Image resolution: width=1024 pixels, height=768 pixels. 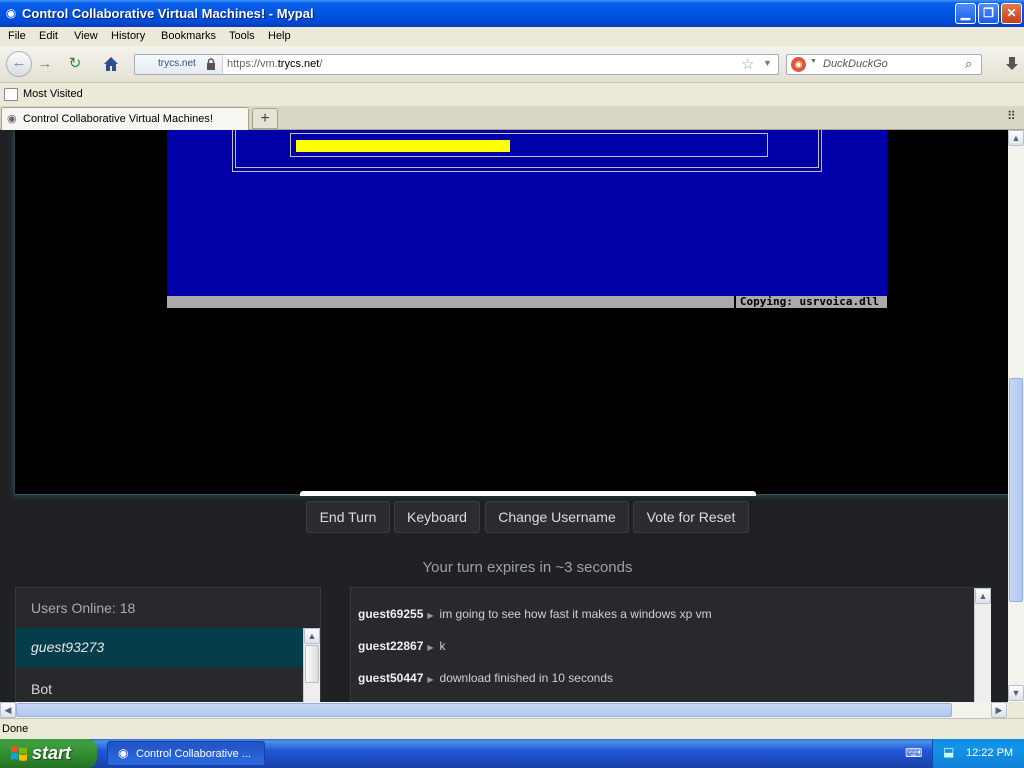 What do you see at coordinates (968, 64) in the screenshot?
I see `search-magnifier-icon: ⌕` at bounding box center [968, 64].